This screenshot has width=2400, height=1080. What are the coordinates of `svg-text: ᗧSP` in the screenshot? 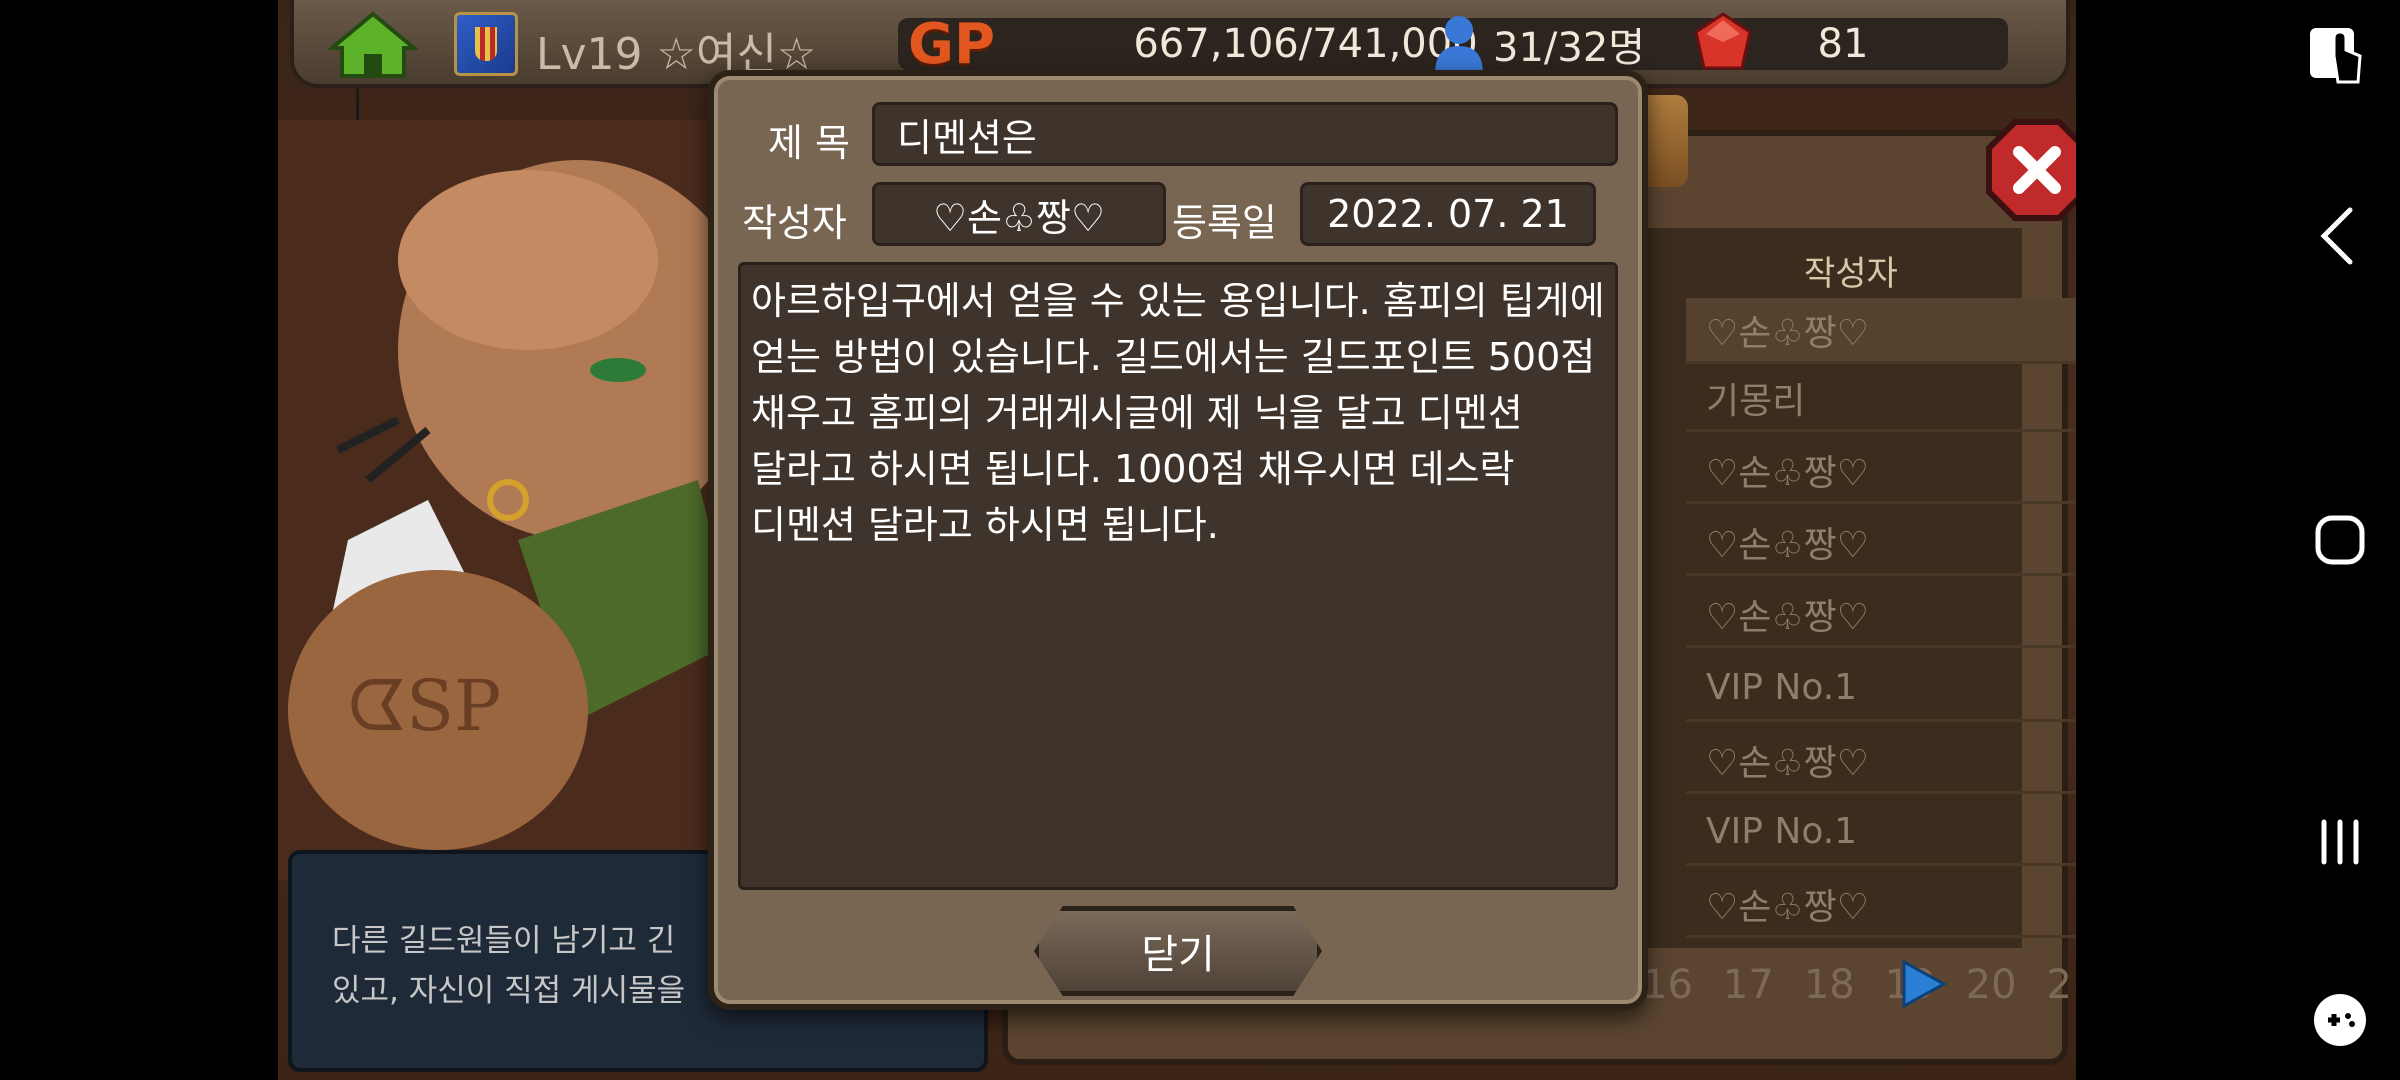 It's located at (424, 706).